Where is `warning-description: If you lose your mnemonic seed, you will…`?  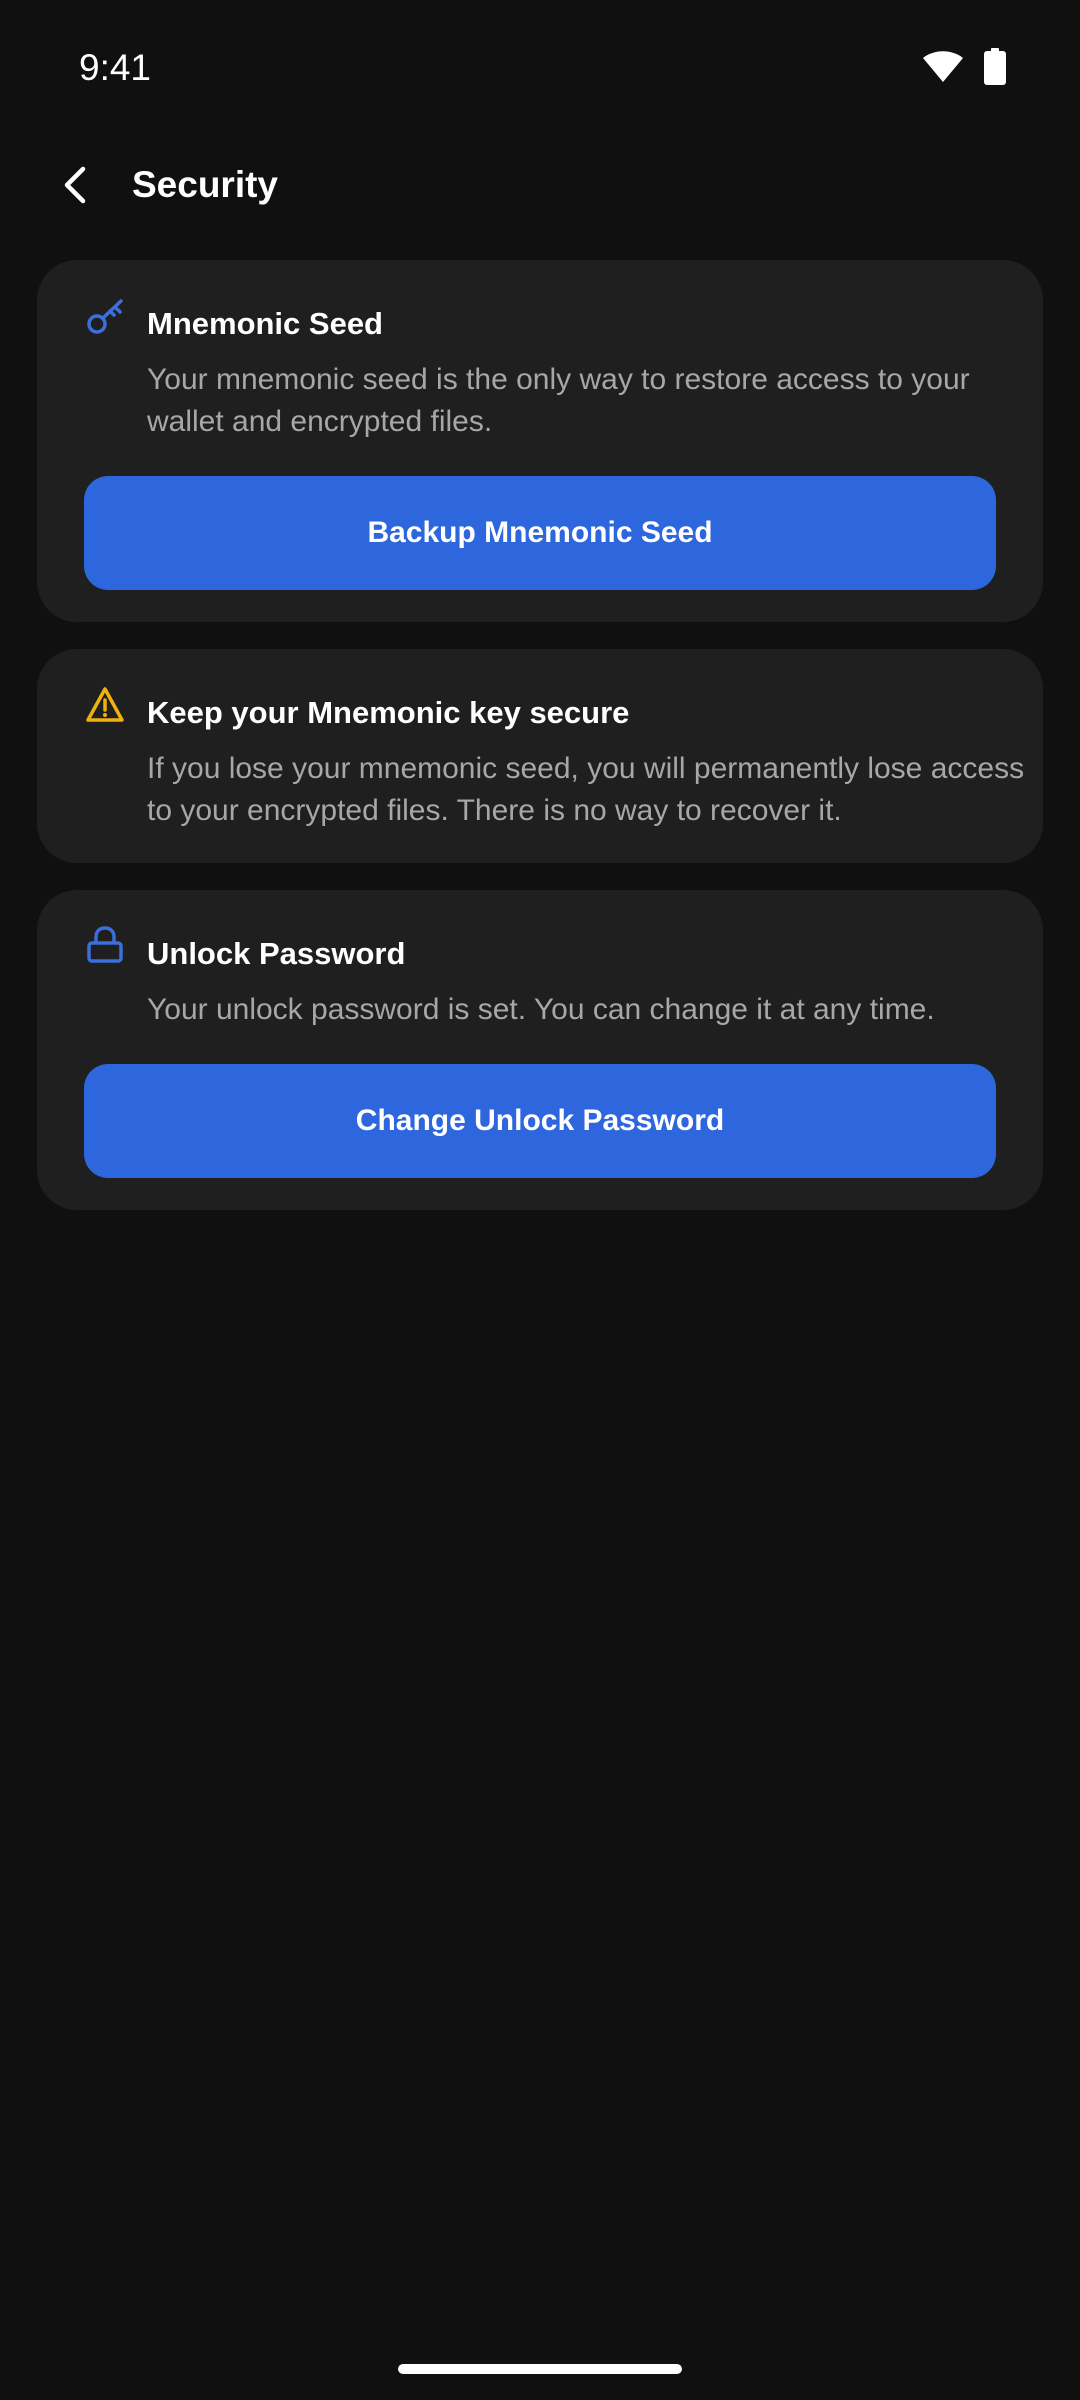 warning-description: If you lose your mnemonic seed, you will… is located at coordinates (586, 789).